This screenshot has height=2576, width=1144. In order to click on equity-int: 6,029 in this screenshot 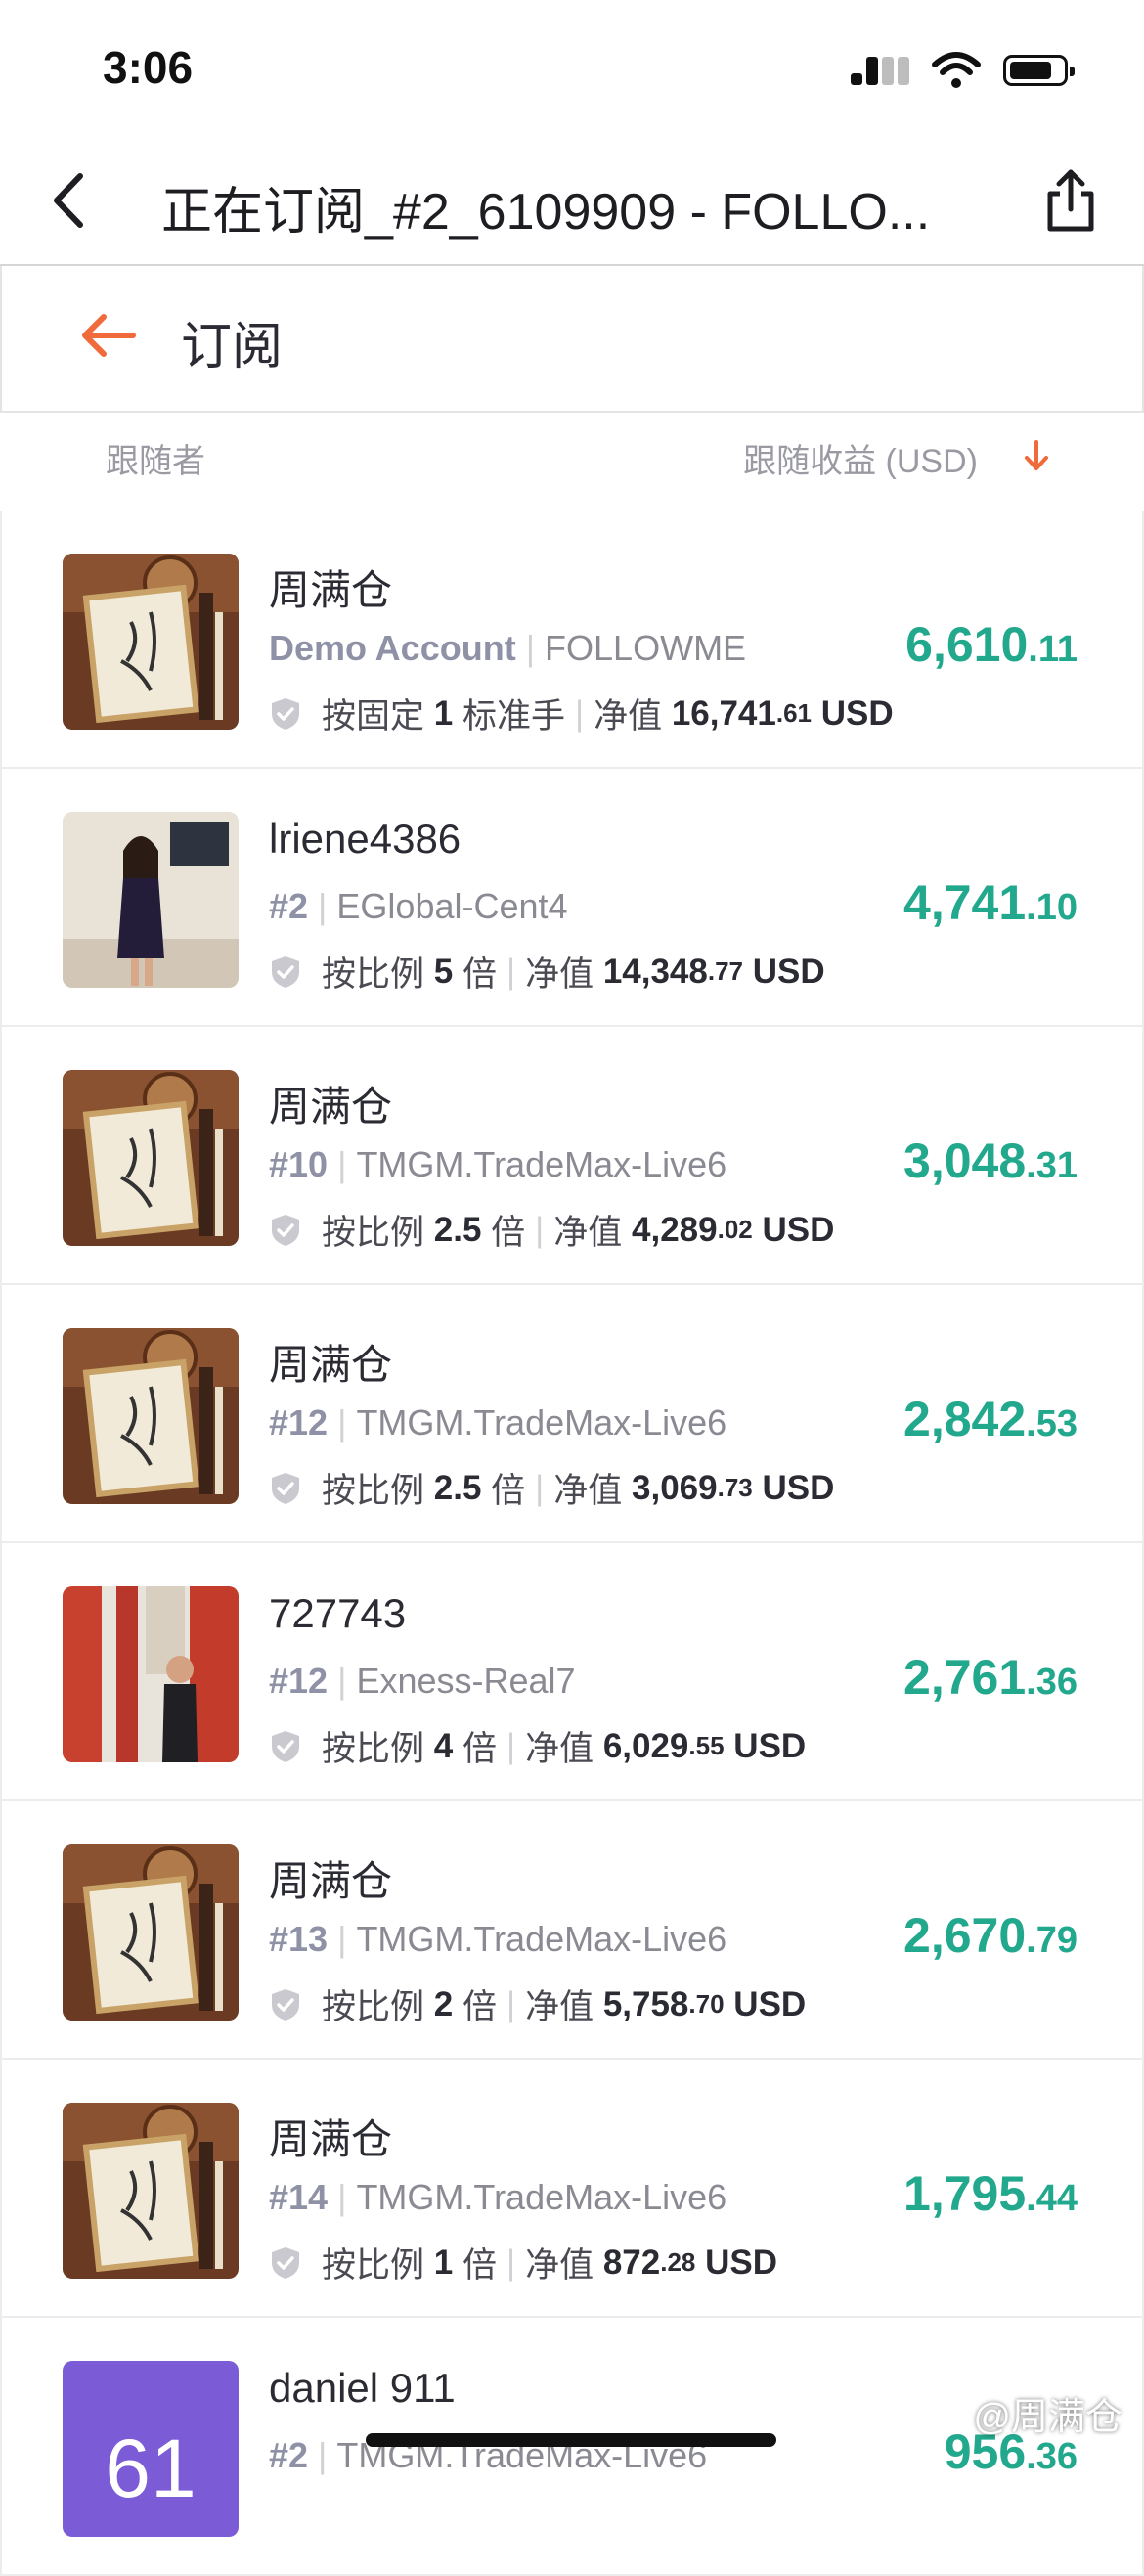, I will do `click(645, 1746)`.